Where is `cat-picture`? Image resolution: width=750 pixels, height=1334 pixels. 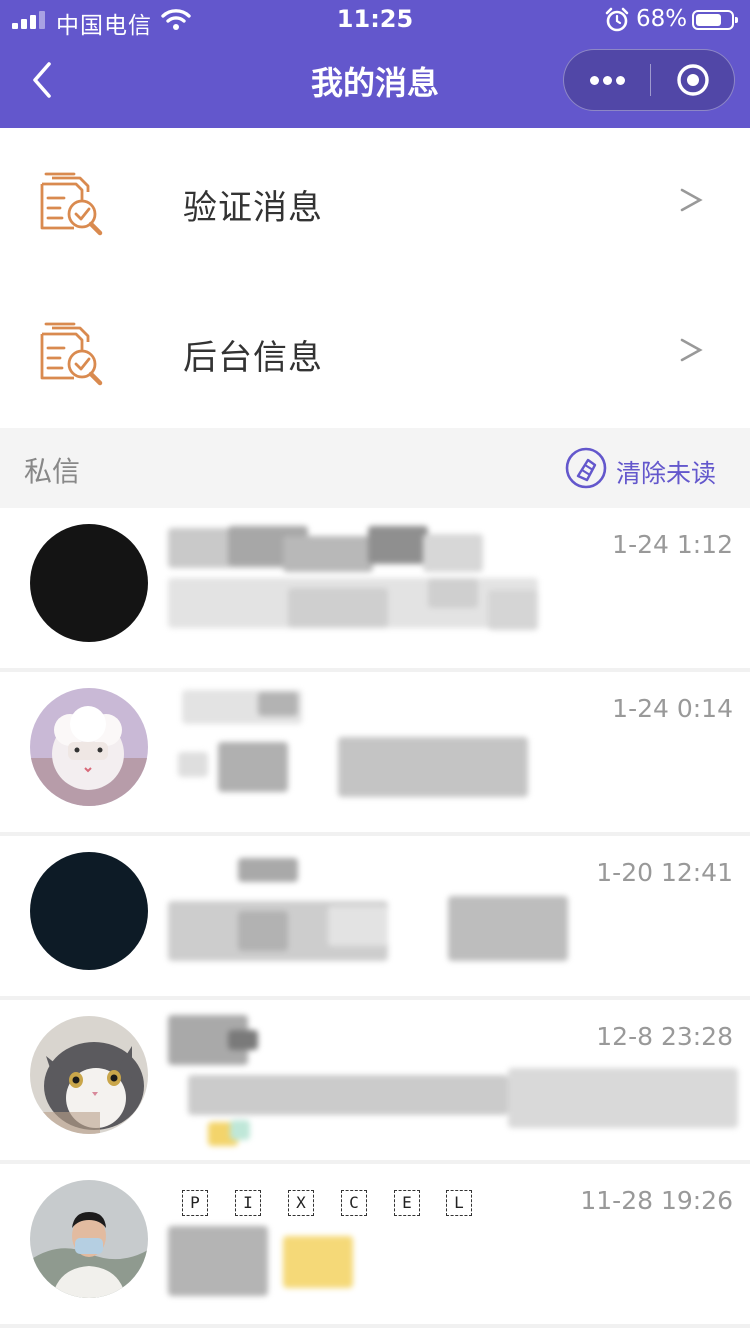 cat-picture is located at coordinates (89, 1075).